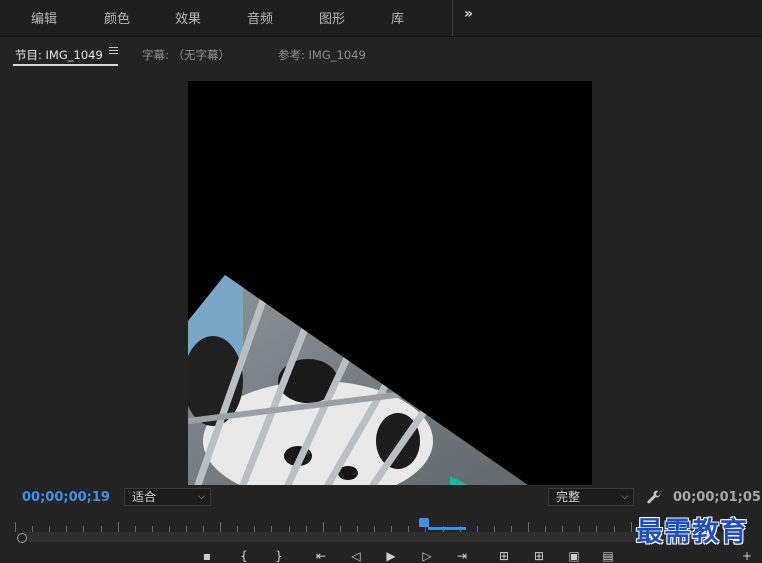  I want to click on workspace-libraries: 库, so click(397, 17).